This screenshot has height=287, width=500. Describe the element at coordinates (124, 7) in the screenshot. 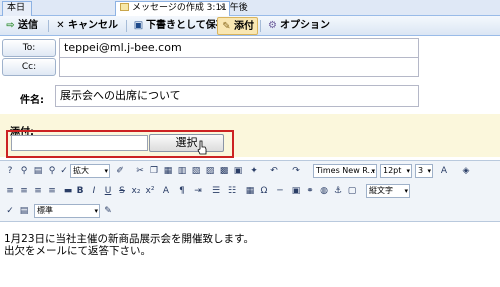

I see `envelope-icon` at that location.